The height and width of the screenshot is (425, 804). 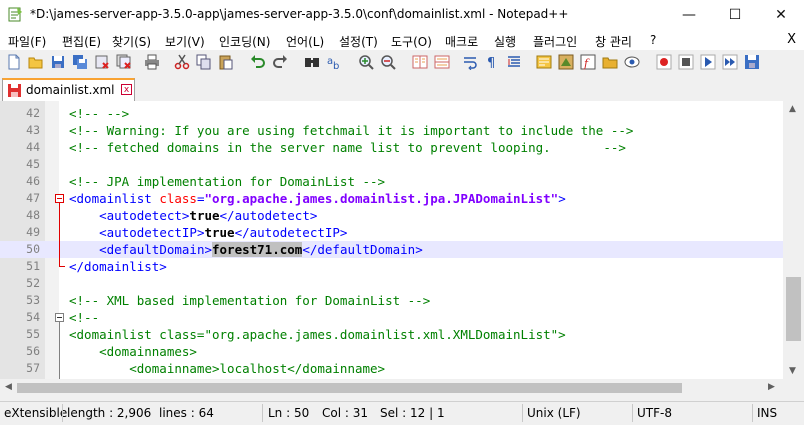 What do you see at coordinates (131, 41) in the screenshot?
I see `menu-search: 찾기(S)` at bounding box center [131, 41].